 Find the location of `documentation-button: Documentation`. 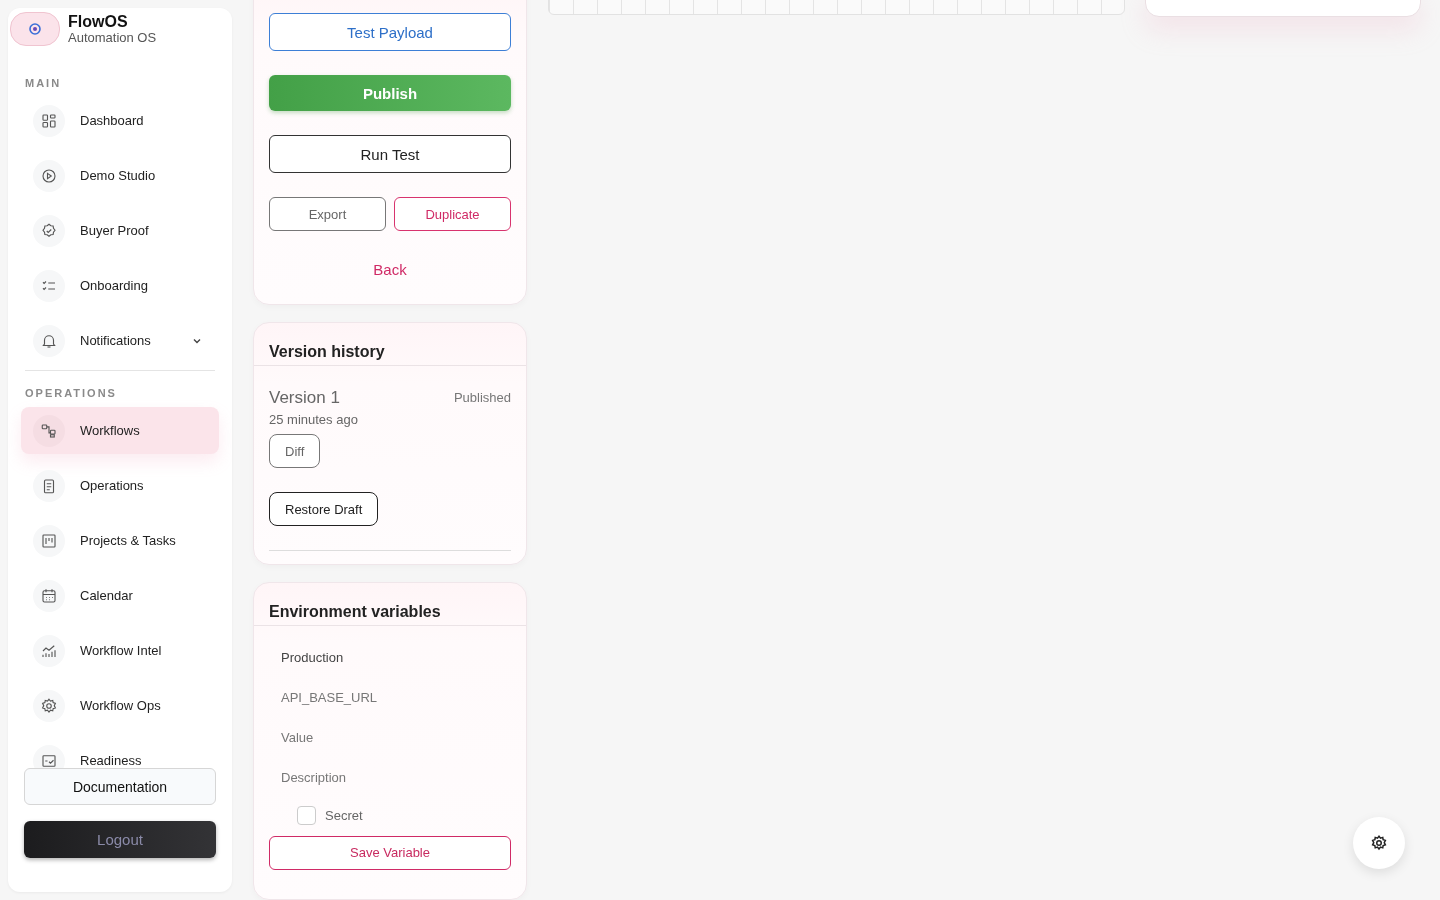

documentation-button: Documentation is located at coordinates (120, 786).